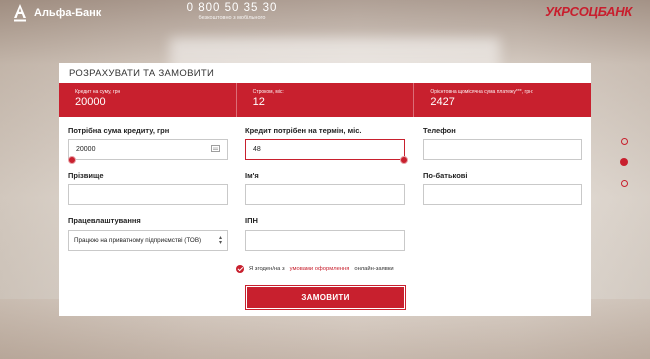  I want to click on amount-slider-handle, so click(72, 160).